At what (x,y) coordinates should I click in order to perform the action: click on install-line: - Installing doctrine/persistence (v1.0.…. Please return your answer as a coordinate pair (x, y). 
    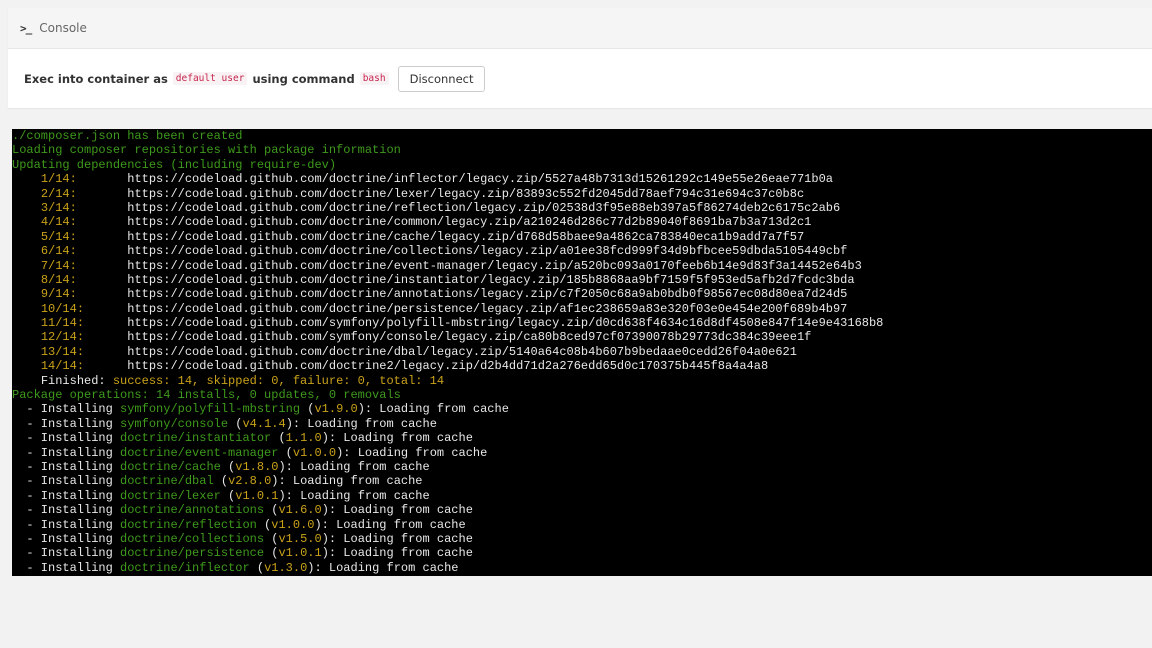
    Looking at the image, I should click on (582, 553).